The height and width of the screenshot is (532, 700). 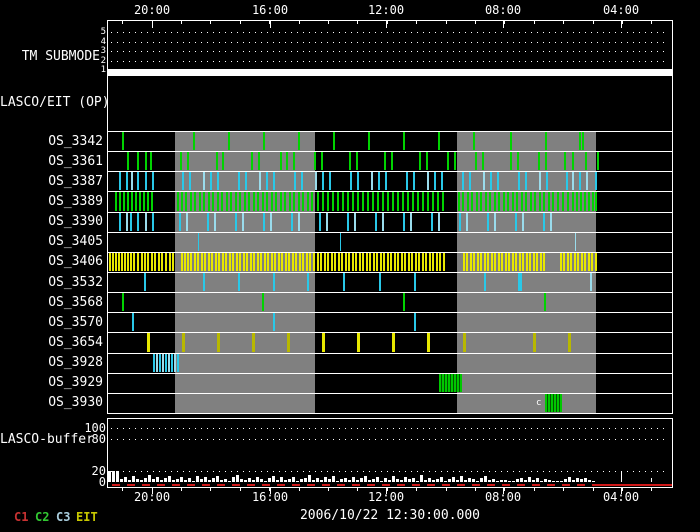 I want to click on axis-major-tick, so click(x=386, y=24).